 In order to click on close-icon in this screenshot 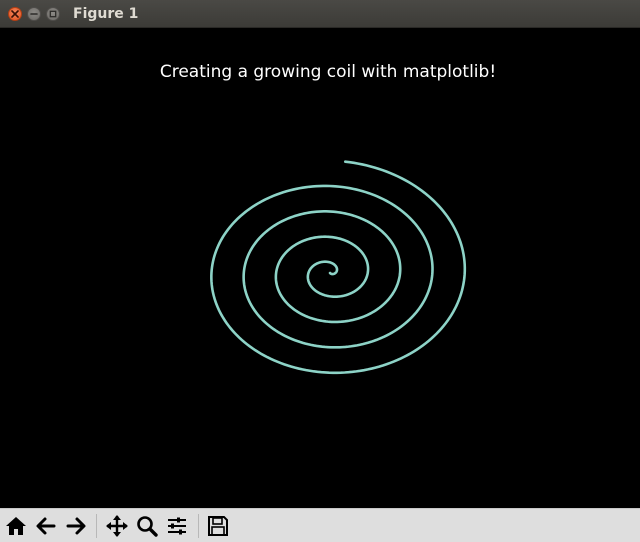, I will do `click(15, 14)`.